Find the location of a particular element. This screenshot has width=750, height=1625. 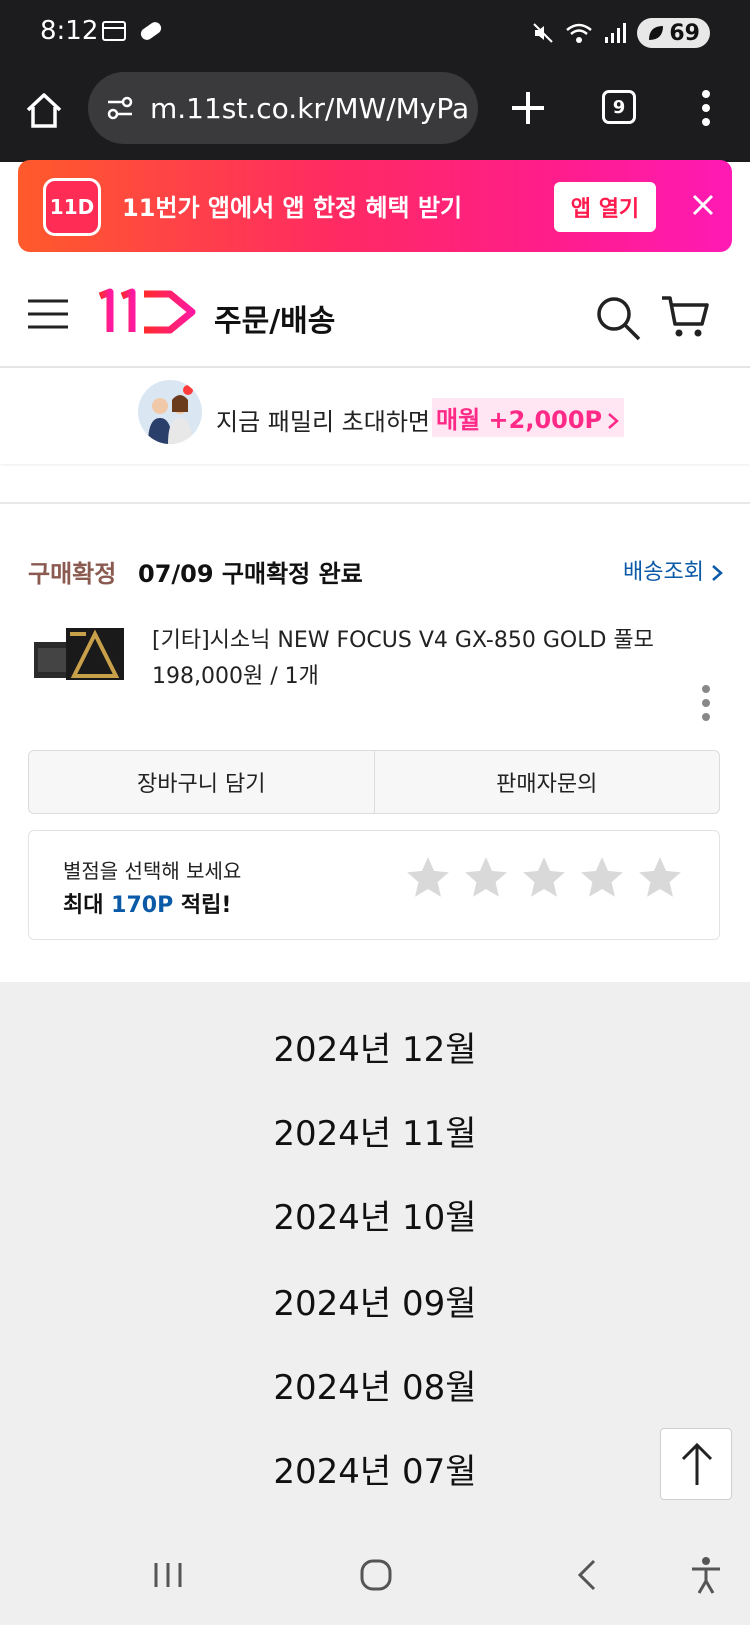

month-option: 2024년 12월 is located at coordinates (375, 1046).